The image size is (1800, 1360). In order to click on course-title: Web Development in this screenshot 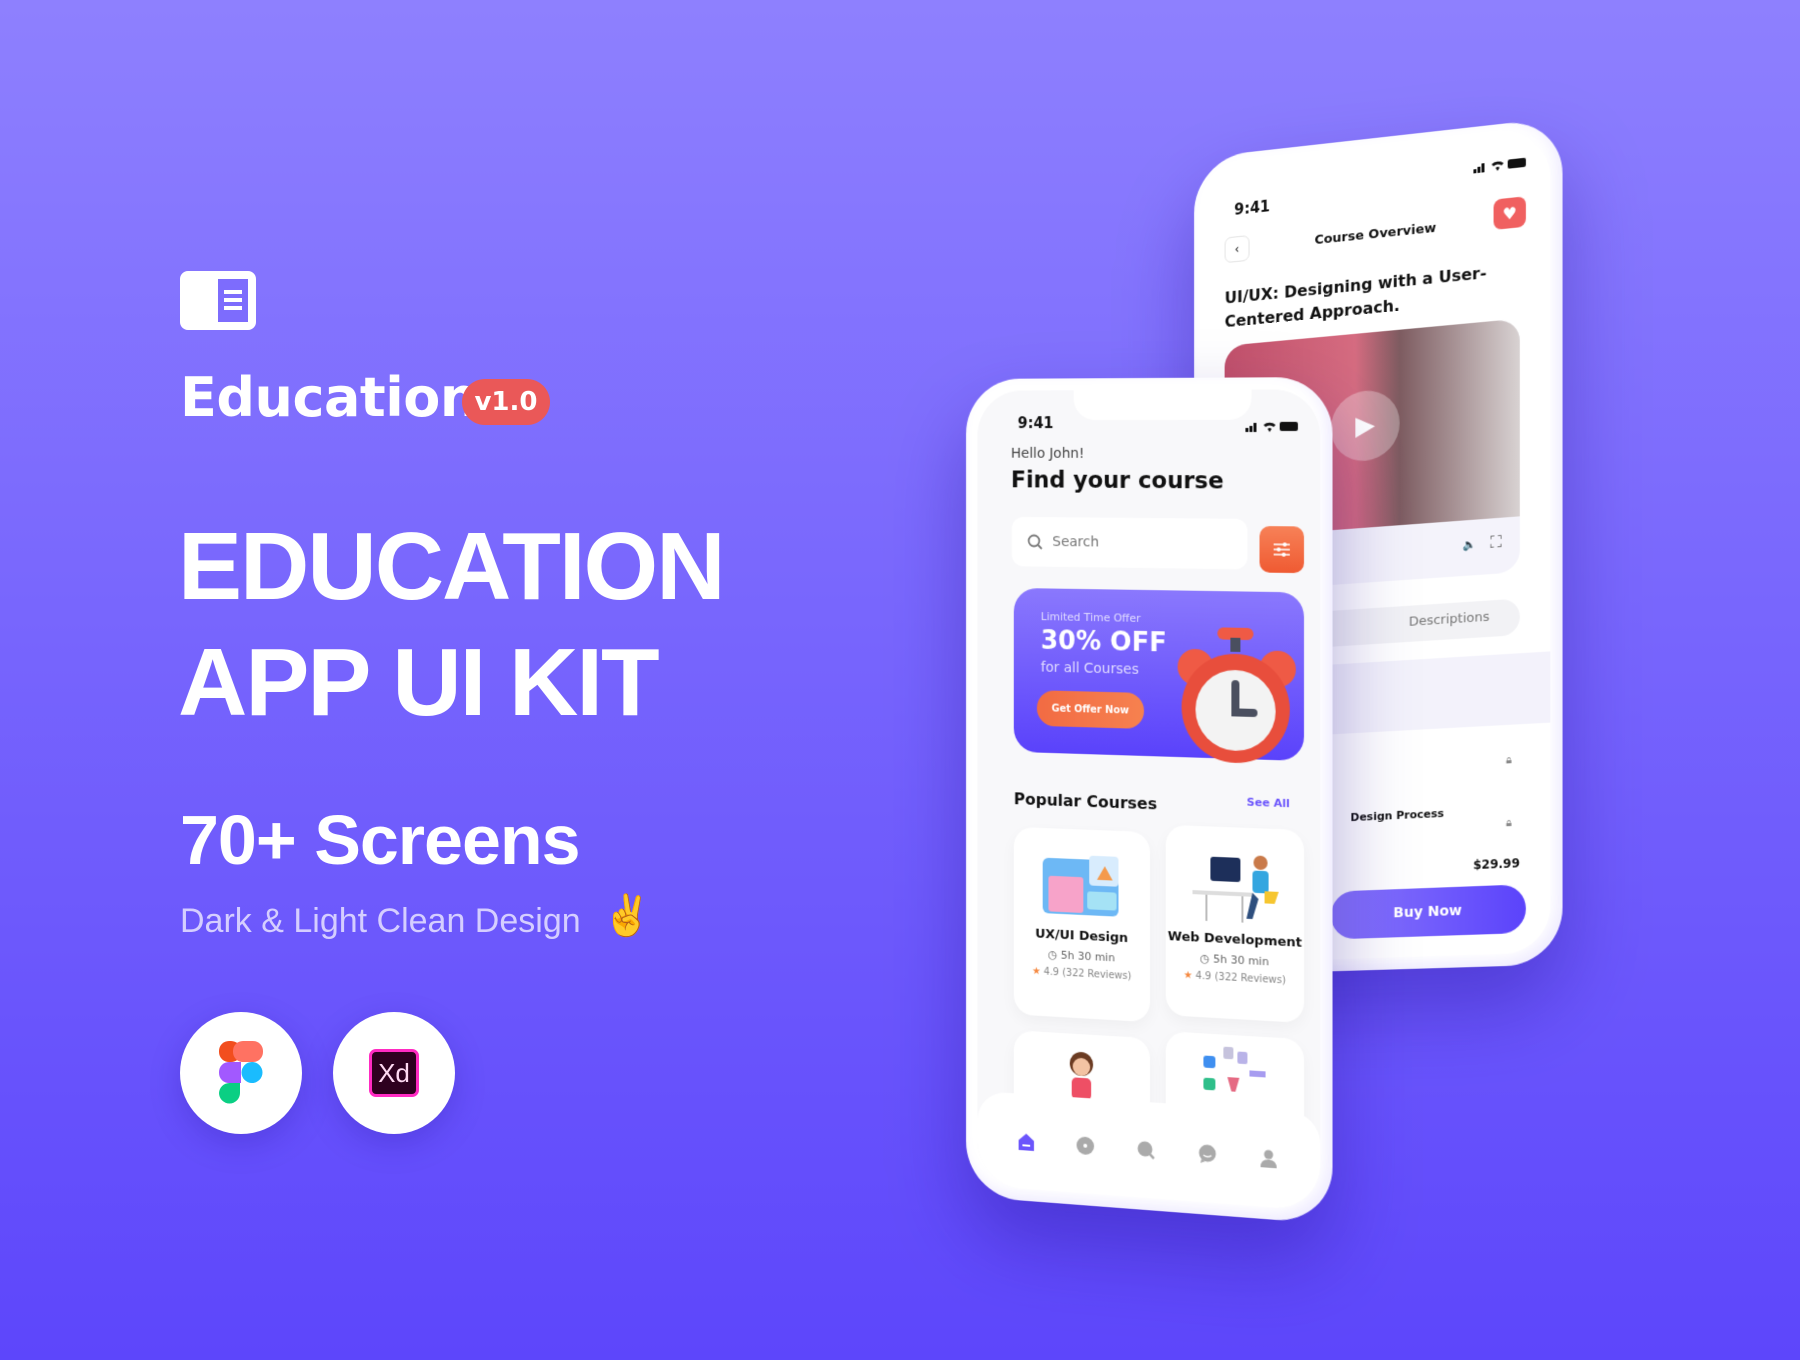, I will do `click(1234, 940)`.